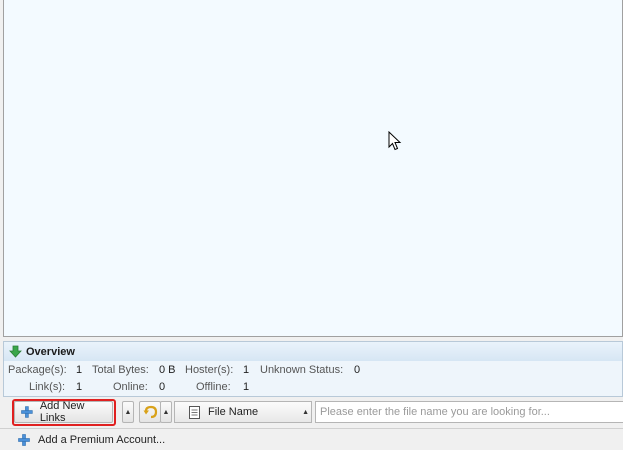  What do you see at coordinates (209, 370) in the screenshot?
I see `hosters-label: Hoster(s):` at bounding box center [209, 370].